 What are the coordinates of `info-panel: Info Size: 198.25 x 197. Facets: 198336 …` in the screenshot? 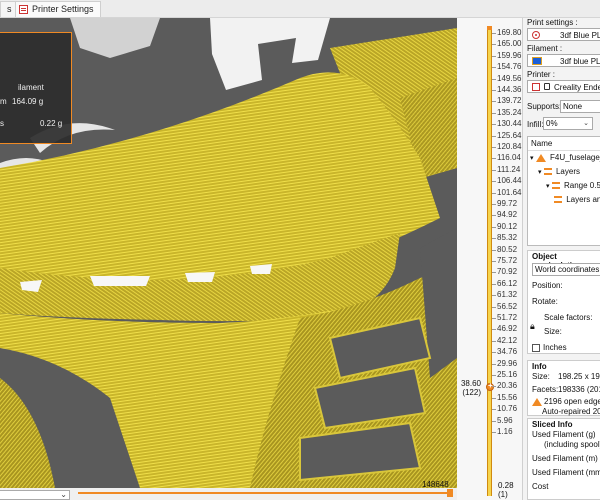 It's located at (563, 388).